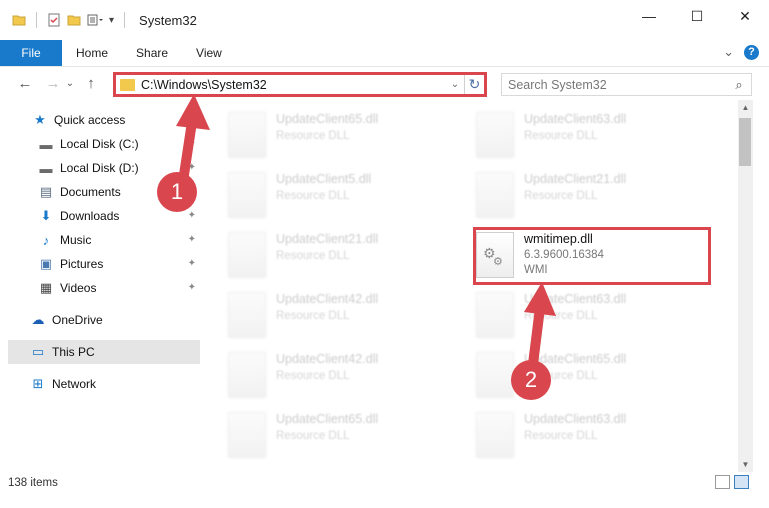 The image size is (769, 508). Describe the element at coordinates (77, 320) in the screenshot. I see `sidebar-item-label: OneDrive` at that location.